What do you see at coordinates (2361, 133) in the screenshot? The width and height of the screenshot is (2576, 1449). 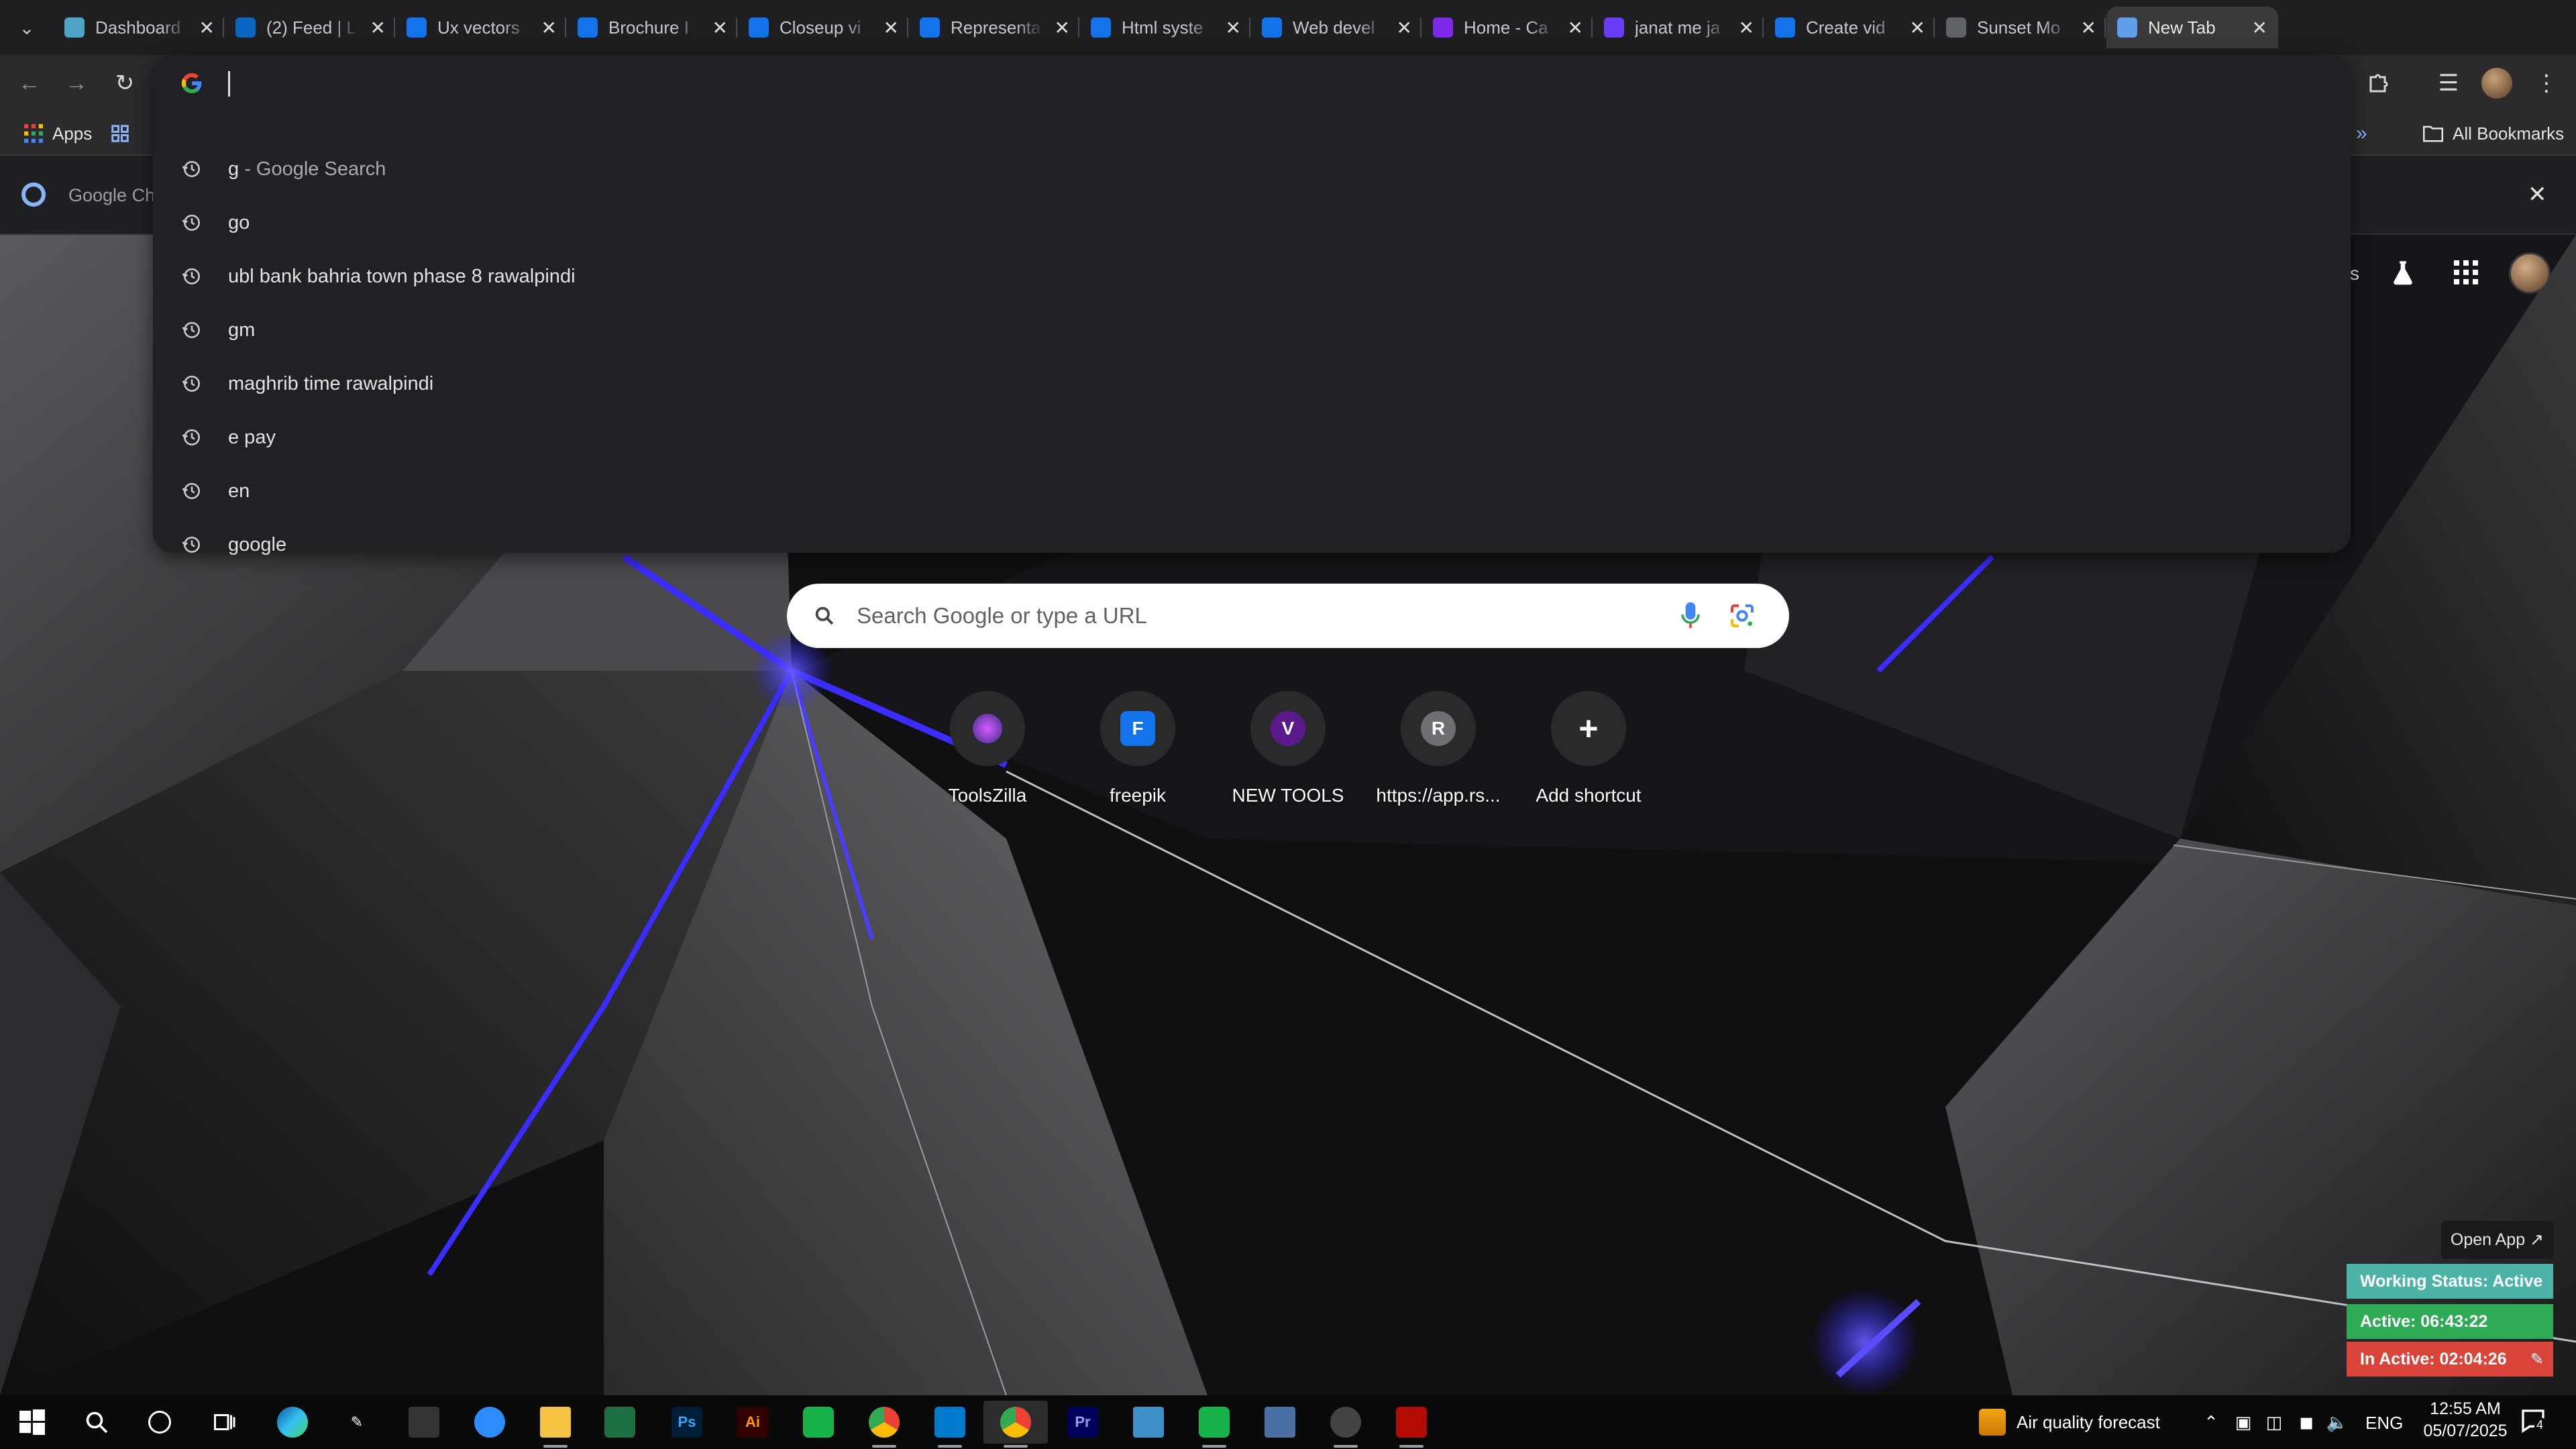 I see `more-bookmarks-button: »` at bounding box center [2361, 133].